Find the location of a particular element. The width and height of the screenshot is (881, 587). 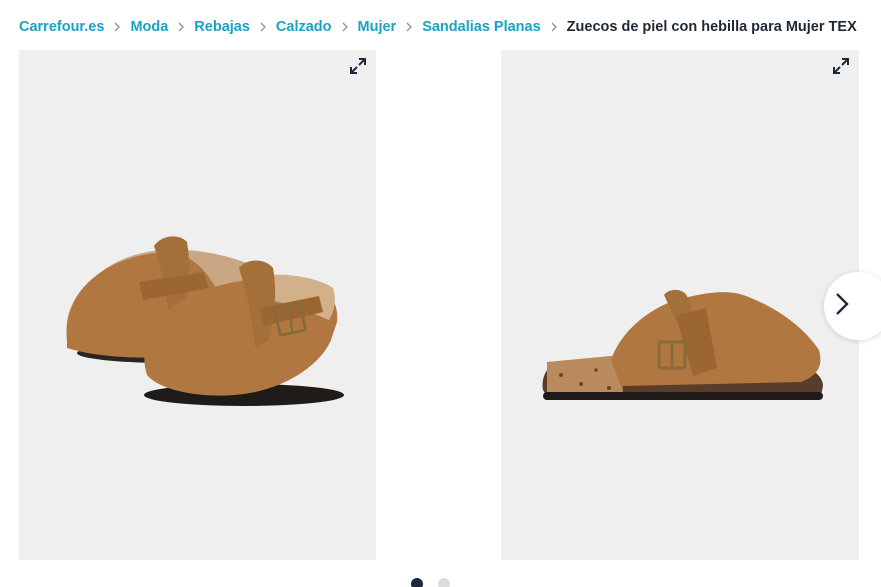

clog-side-image is located at coordinates (682, 344).